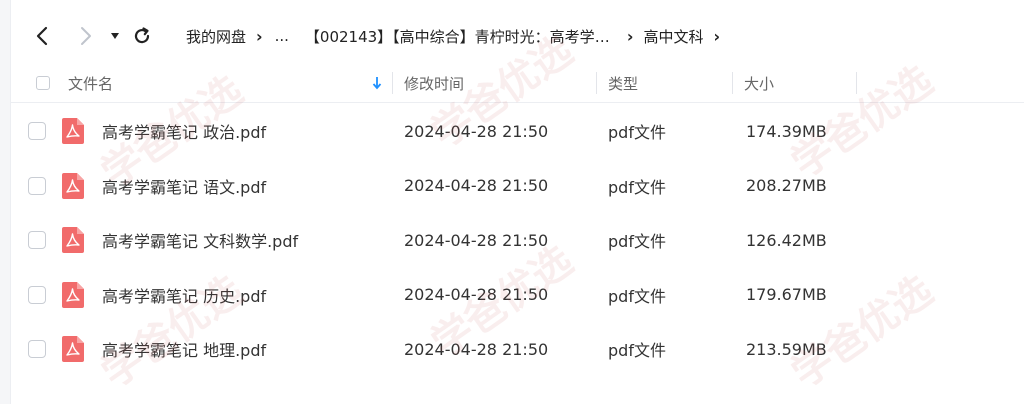  Describe the element at coordinates (786, 240) in the screenshot. I see `file-size: 126.42MB` at that location.